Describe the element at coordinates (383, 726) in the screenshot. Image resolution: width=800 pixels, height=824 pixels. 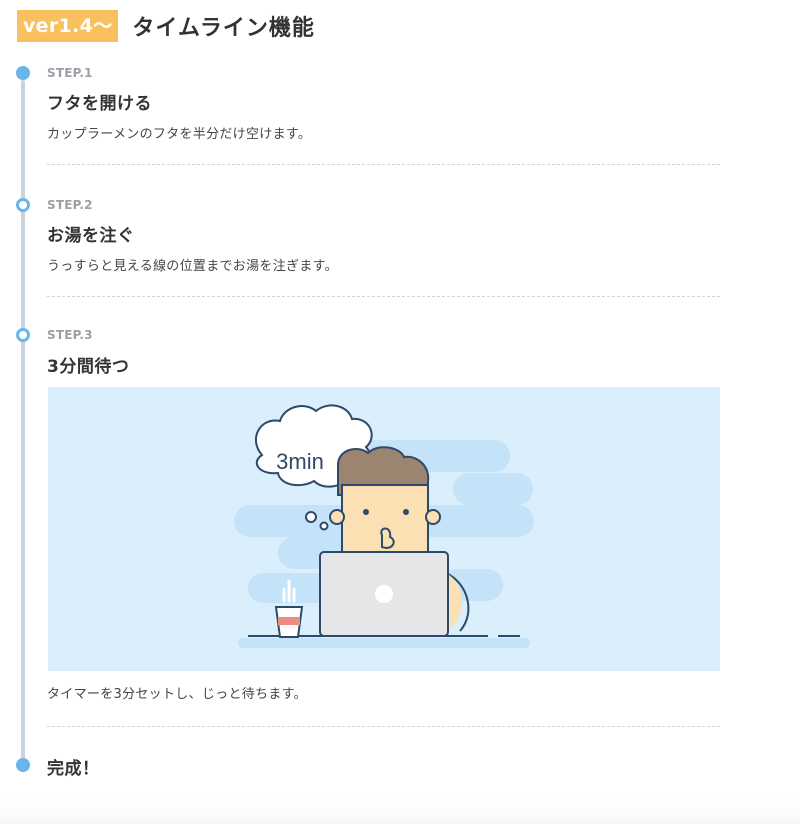
I see `step3-divider` at that location.